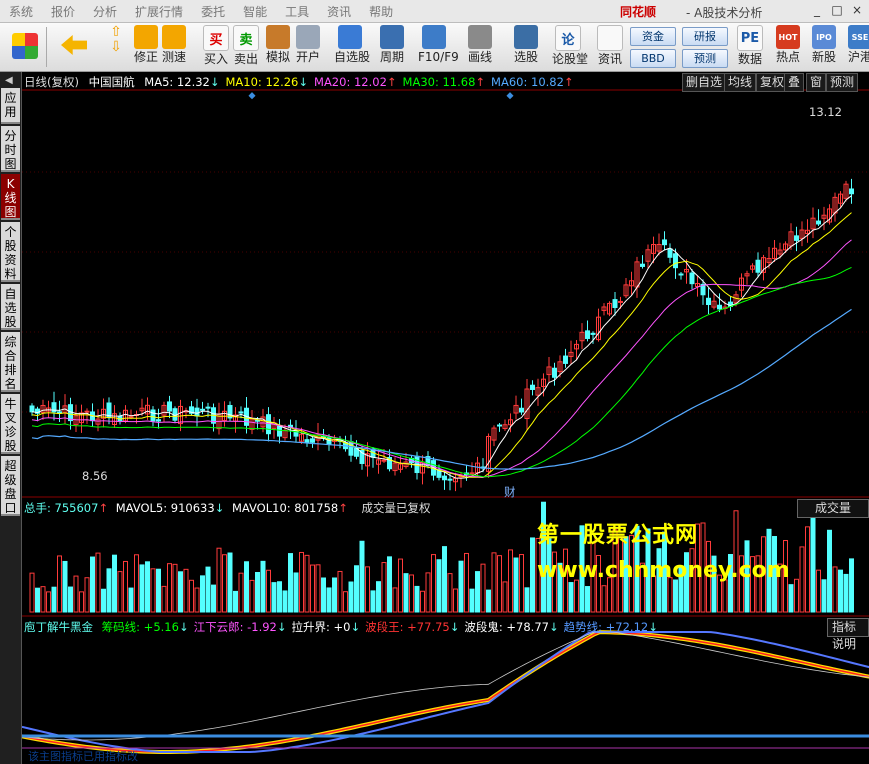  I want to click on menu-item-2: 分析, so click(105, 11).